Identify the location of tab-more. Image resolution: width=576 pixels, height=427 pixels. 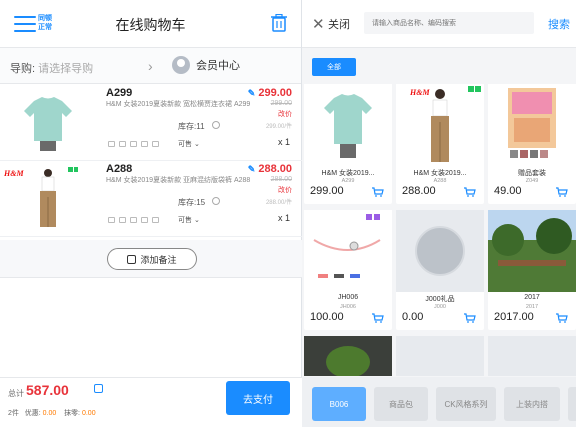
(572, 404).